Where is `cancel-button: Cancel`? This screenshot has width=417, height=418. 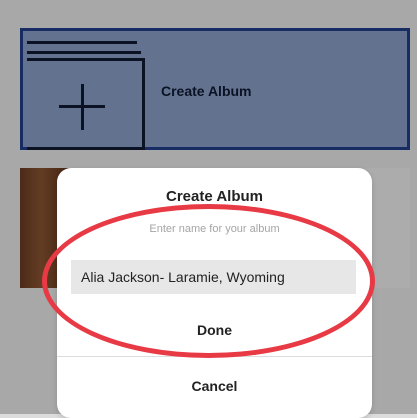
cancel-button: Cancel is located at coordinates (214, 386).